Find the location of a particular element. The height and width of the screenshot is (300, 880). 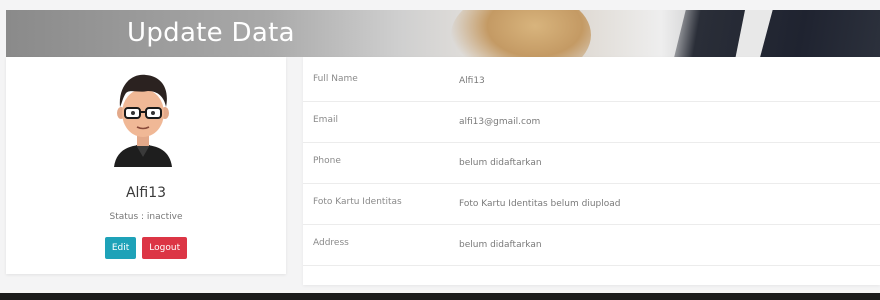

table-row-full-name: Full Name Alfi13 is located at coordinates (591, 81).